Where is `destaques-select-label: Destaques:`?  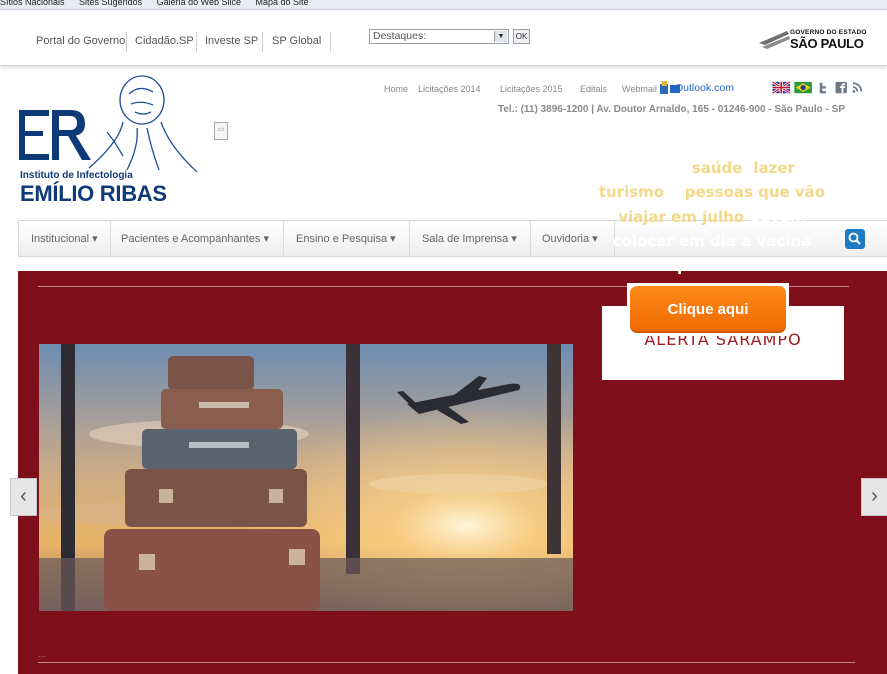
destaques-select-label: Destaques: is located at coordinates (400, 36).